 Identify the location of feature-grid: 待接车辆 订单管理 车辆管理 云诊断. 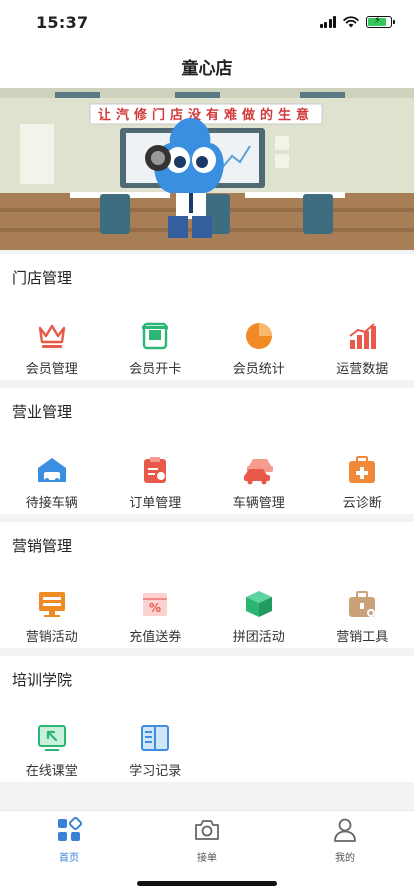
(207, 474).